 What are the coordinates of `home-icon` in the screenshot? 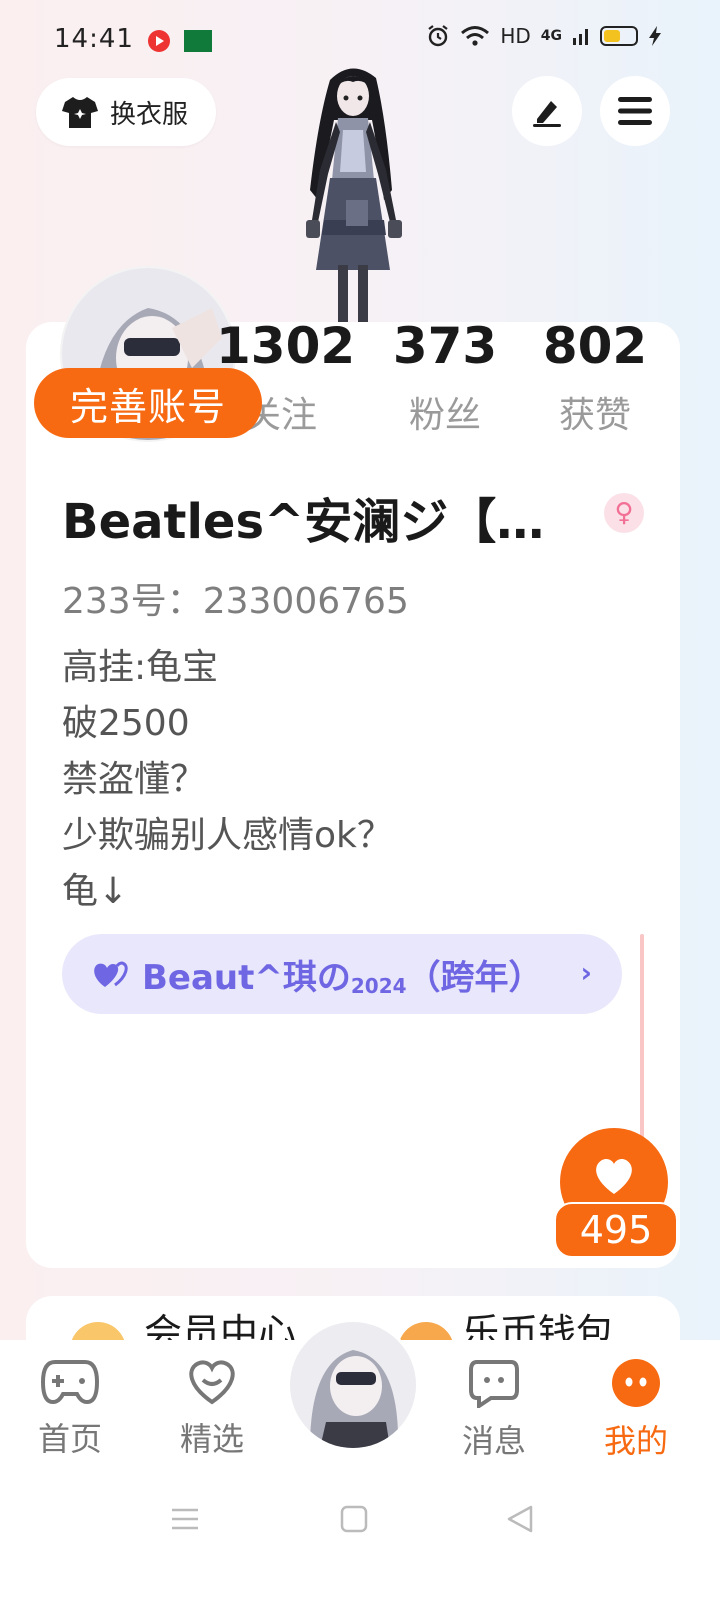 It's located at (354, 1519).